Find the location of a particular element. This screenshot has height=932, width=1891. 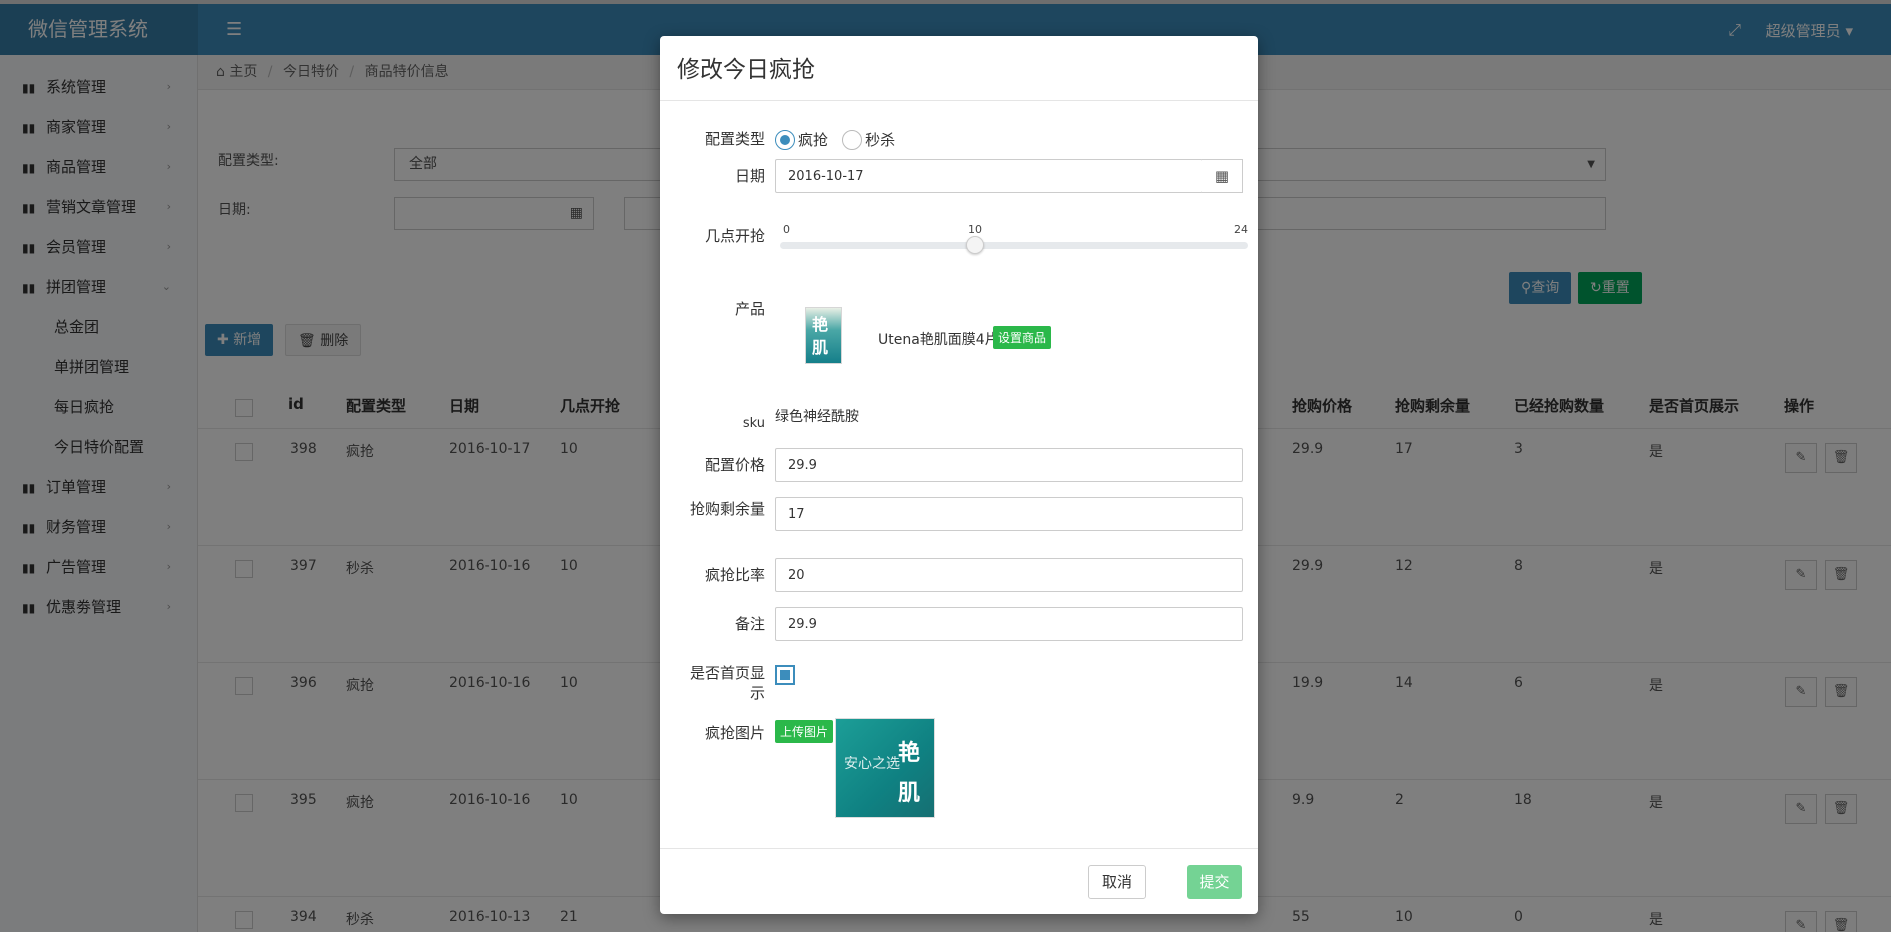

calendar-icon: ▦ is located at coordinates (1222, 176).